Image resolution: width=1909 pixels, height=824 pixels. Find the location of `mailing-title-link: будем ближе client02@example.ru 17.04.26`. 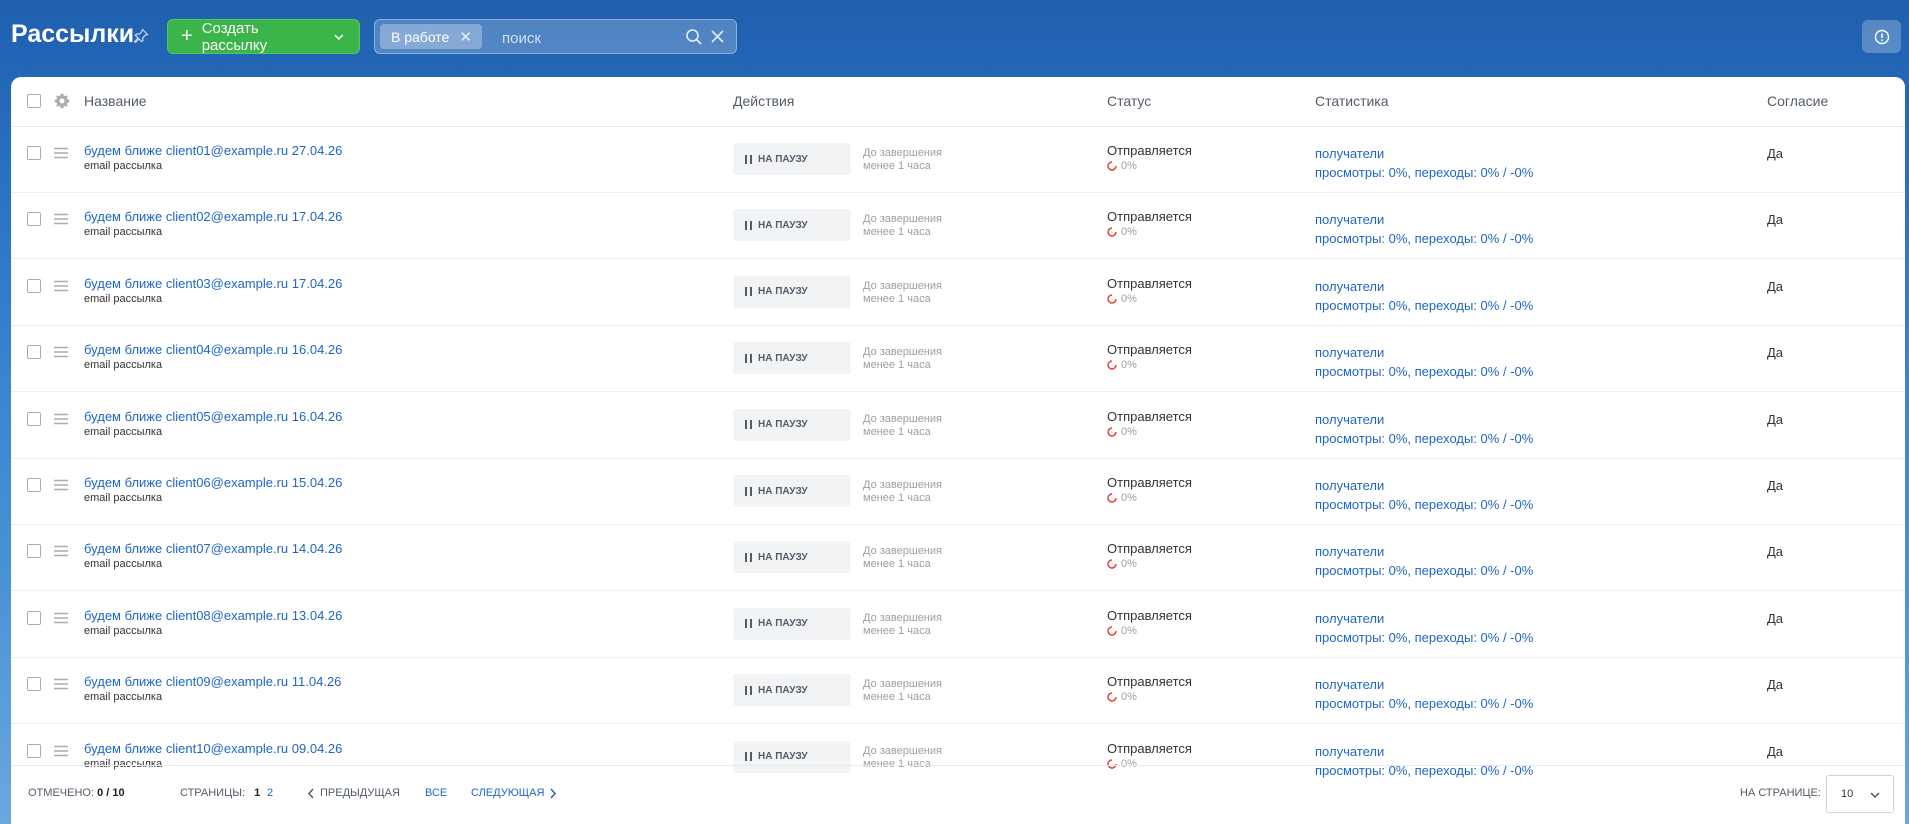

mailing-title-link: будем ближе client02@example.ru 17.04.26 is located at coordinates (213, 216).